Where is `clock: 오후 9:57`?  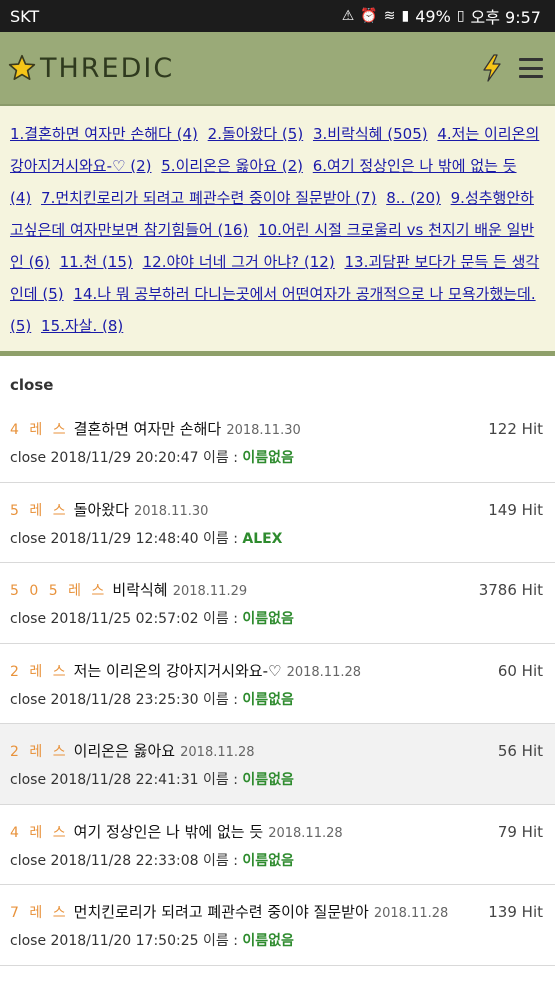 clock: 오후 9:57 is located at coordinates (505, 17).